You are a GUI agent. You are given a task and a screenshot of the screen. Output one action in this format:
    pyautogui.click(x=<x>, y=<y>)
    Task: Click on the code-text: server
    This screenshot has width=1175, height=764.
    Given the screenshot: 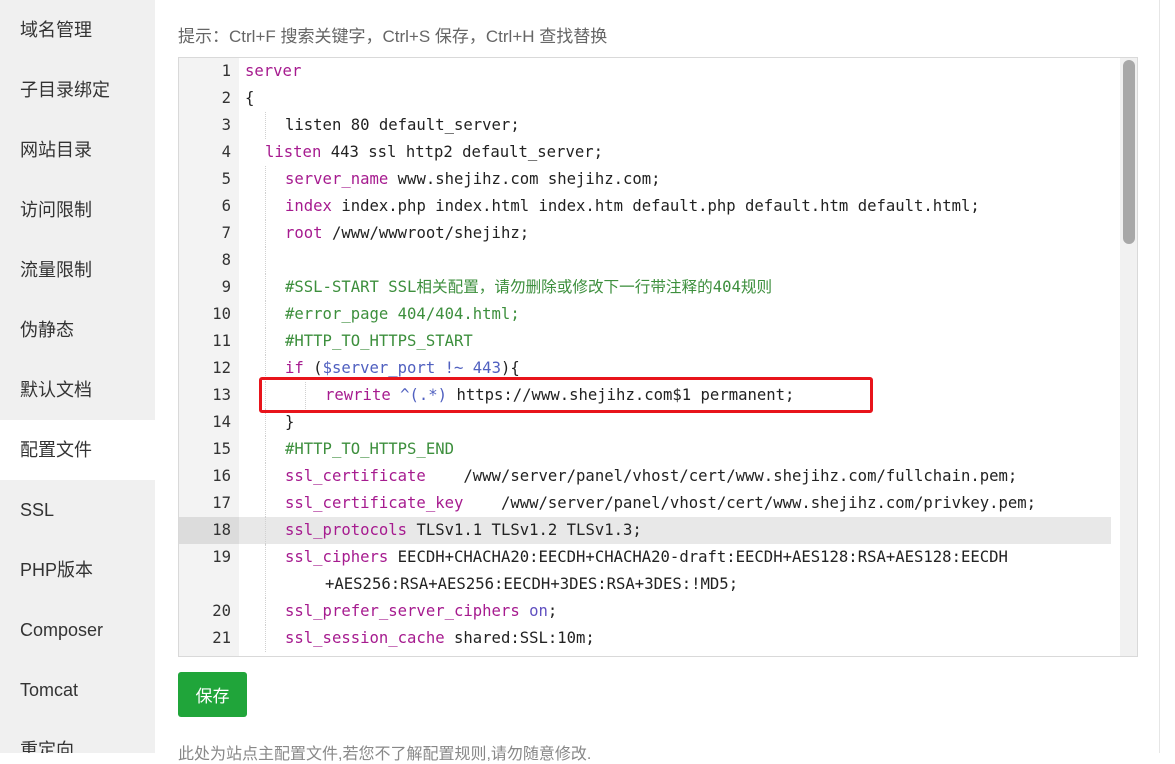 What is the action you would take?
    pyautogui.click(x=273, y=71)
    